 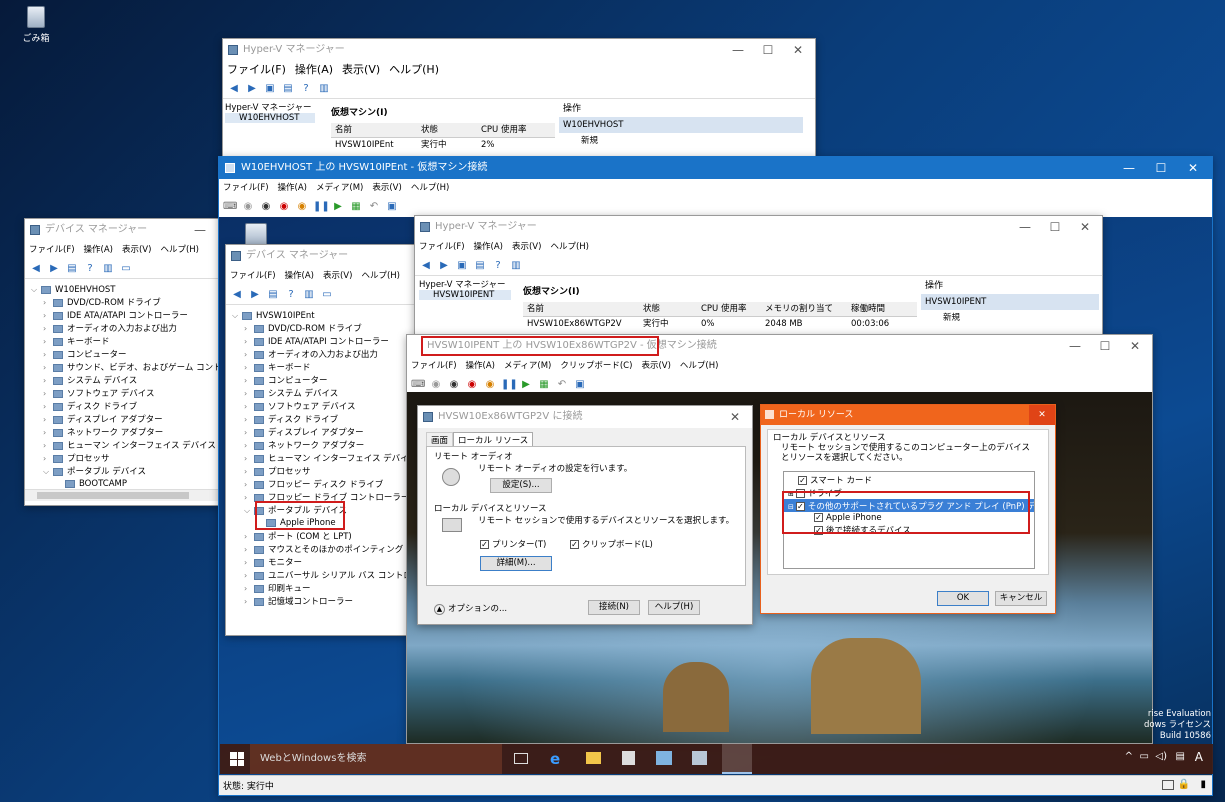 What do you see at coordinates (125, 367) in the screenshot?
I see `tree-item: ›サウンド、ビデオ、およびゲーム コントローラー` at bounding box center [125, 367].